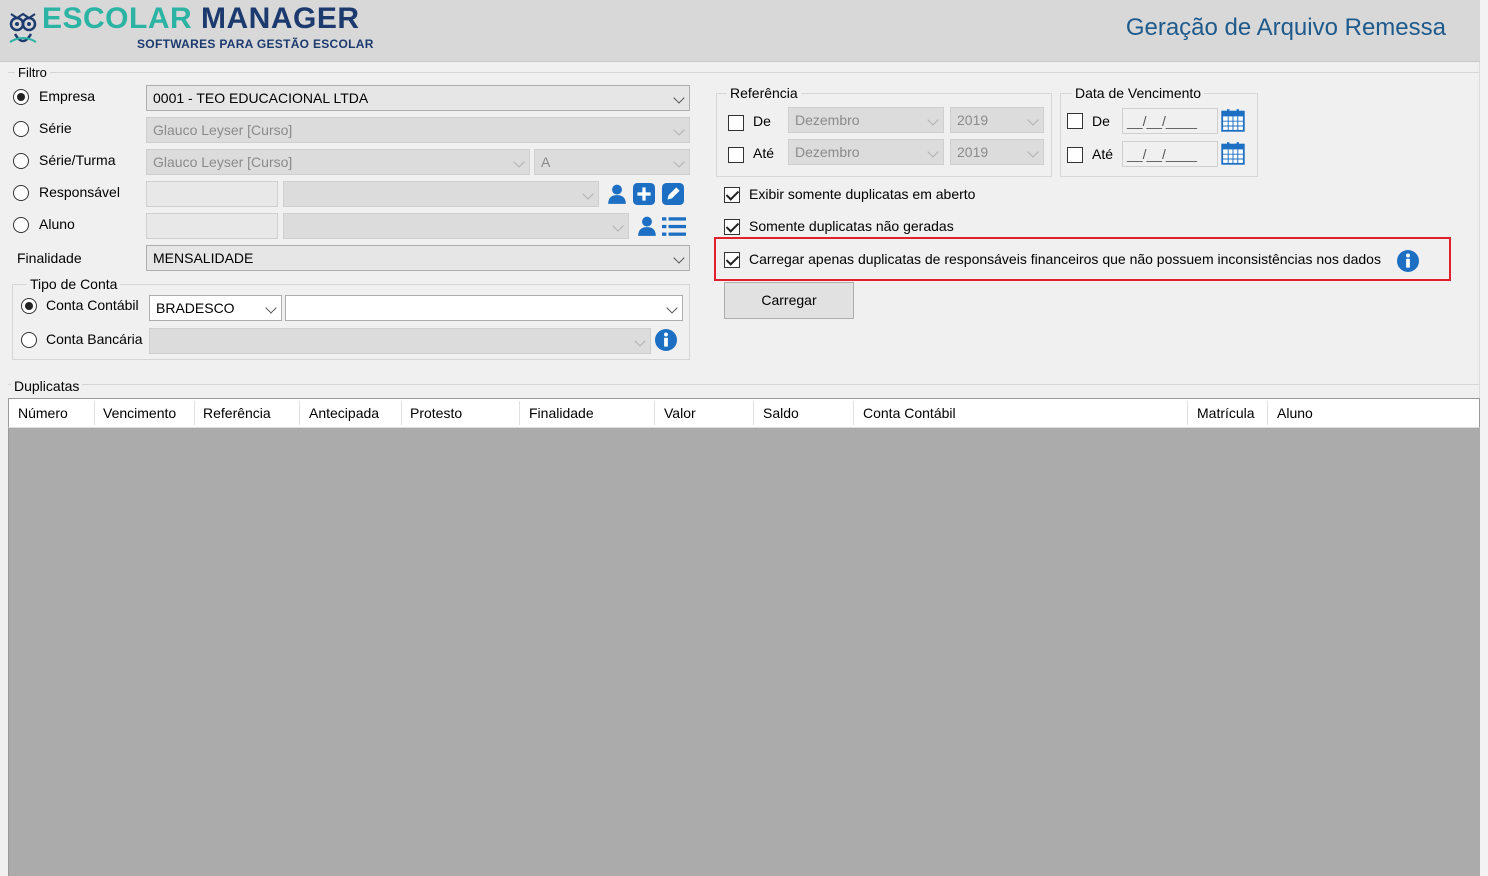 The image size is (1488, 876). Describe the element at coordinates (49, 258) in the screenshot. I see `finalidade-label: Finalidade` at that location.